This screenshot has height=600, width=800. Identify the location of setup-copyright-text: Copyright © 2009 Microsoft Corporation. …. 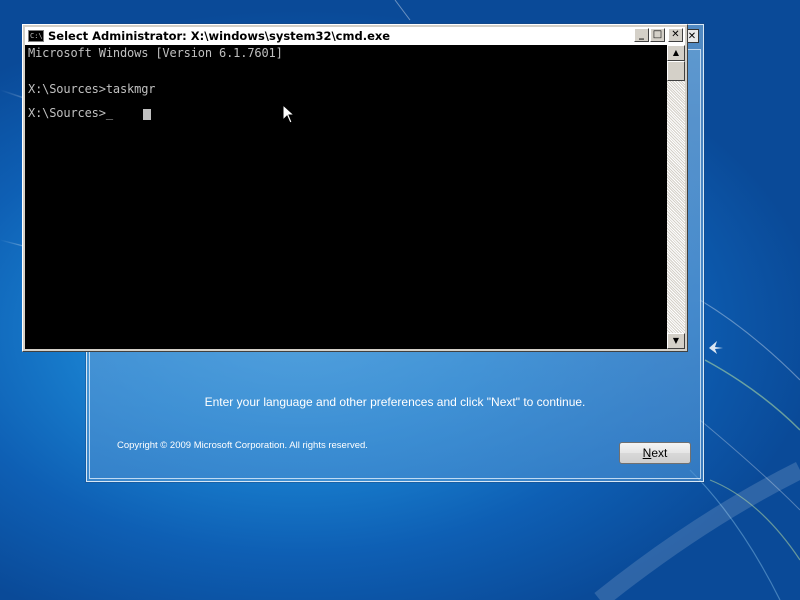
(242, 445).